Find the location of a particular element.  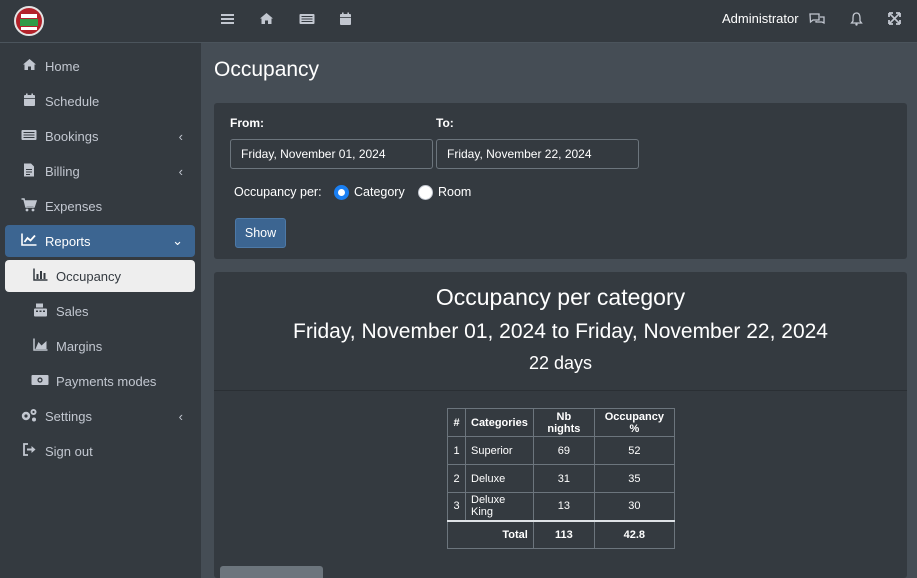

divider is located at coordinates (560, 390).